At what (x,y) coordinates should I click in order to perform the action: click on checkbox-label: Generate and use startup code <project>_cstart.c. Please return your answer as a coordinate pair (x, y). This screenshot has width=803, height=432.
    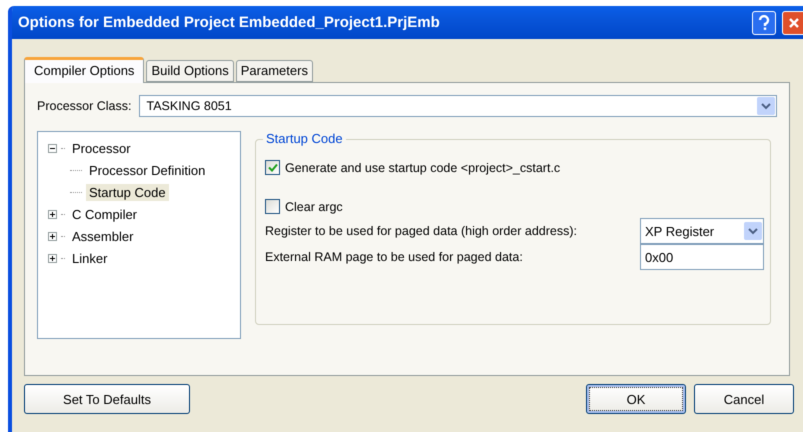
    Looking at the image, I should click on (422, 167).